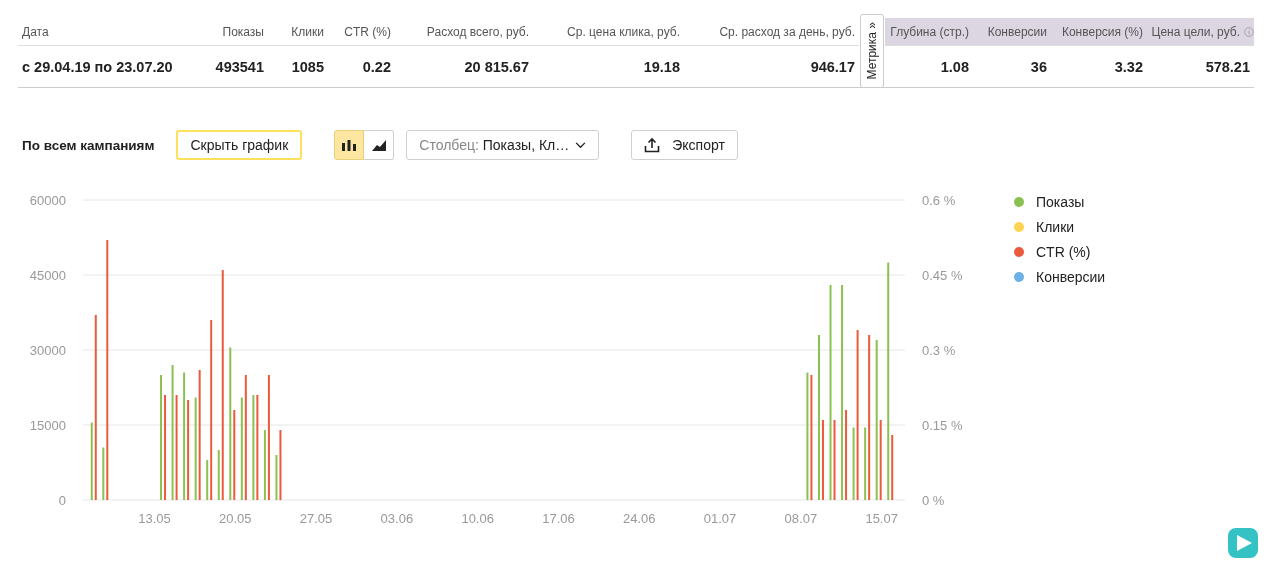 The image size is (1280, 572). Describe the element at coordinates (939, 200) in the screenshot. I see `axis-label: 0.6 %` at that location.